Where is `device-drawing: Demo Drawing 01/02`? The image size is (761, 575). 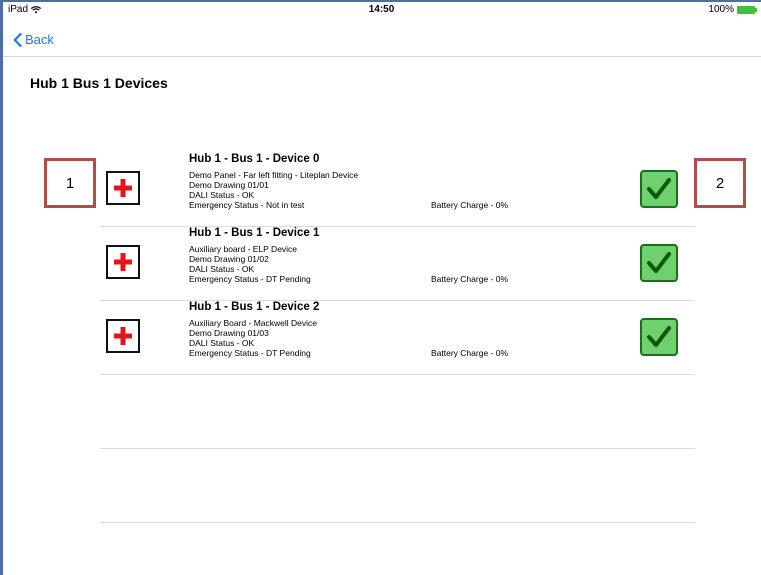 device-drawing: Demo Drawing 01/02 is located at coordinates (229, 259).